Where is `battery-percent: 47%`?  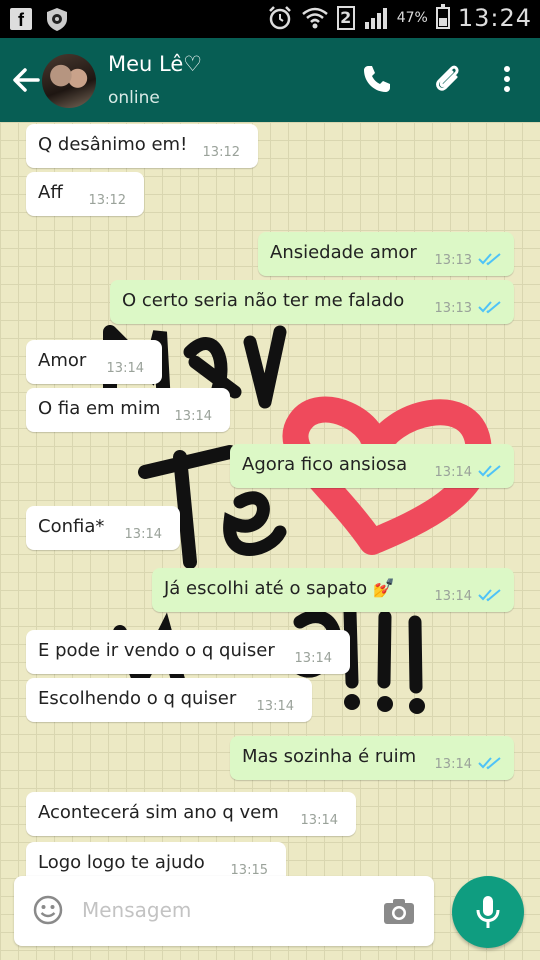 battery-percent: 47% is located at coordinates (412, 18).